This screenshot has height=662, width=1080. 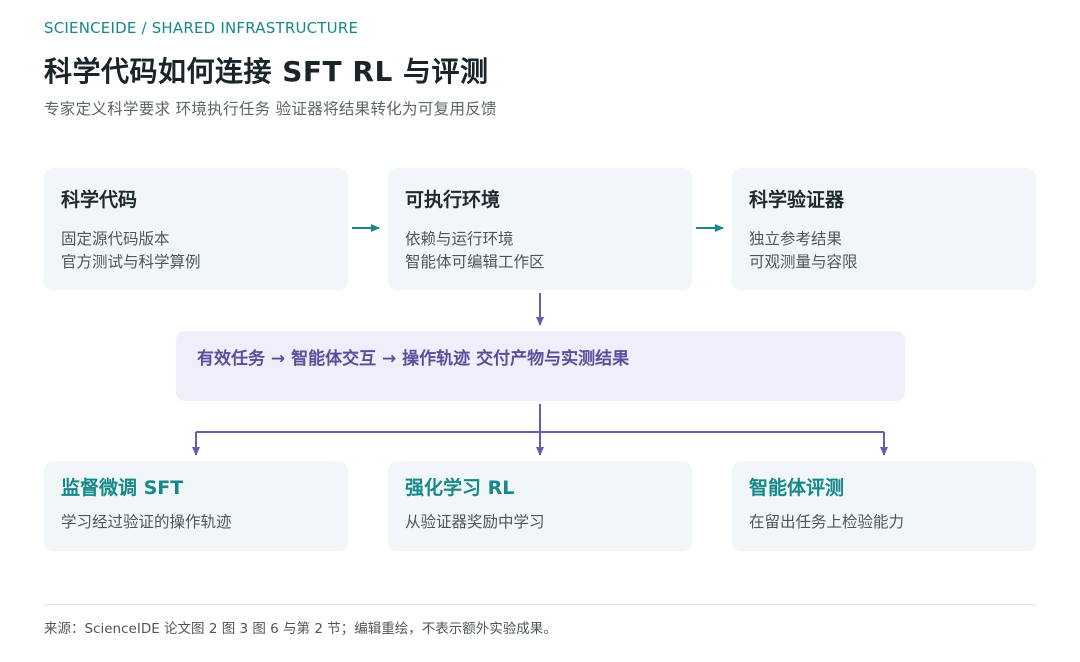 What do you see at coordinates (540, 604) in the screenshot?
I see `footer-divider` at bounding box center [540, 604].